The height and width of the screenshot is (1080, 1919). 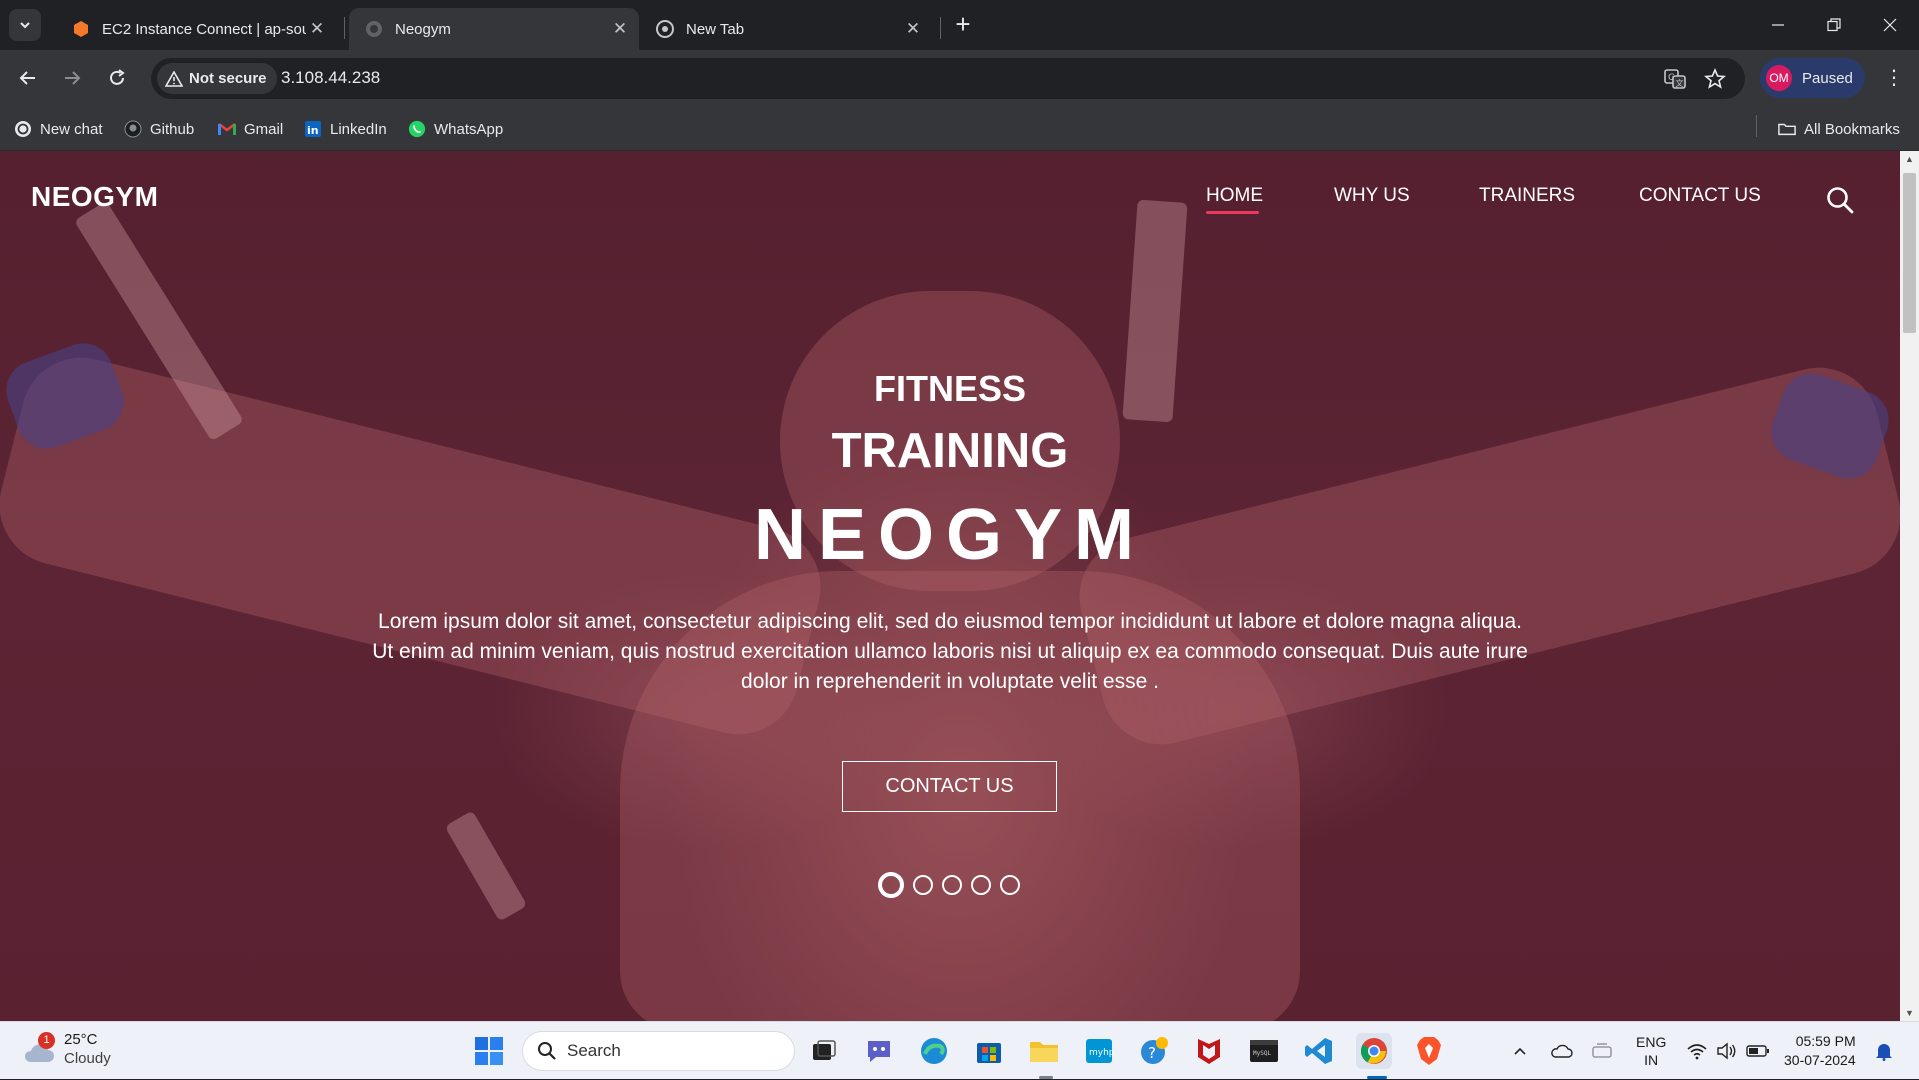 What do you see at coordinates (1154, 1051) in the screenshot?
I see `get-help-app: ?` at bounding box center [1154, 1051].